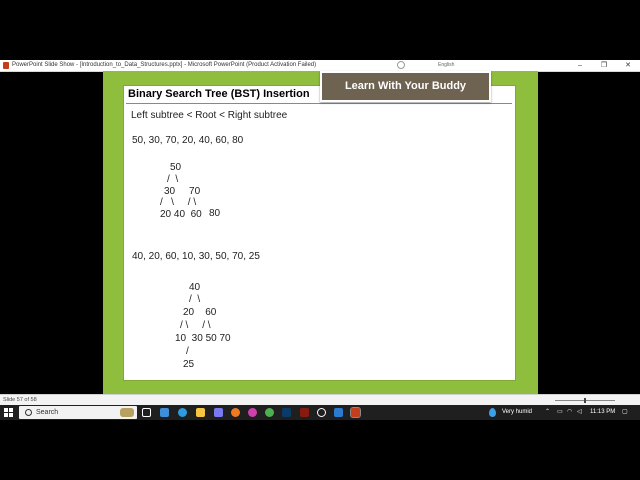 The height and width of the screenshot is (480, 640). What do you see at coordinates (195, 287) in the screenshot?
I see `tree2-root: 40` at bounding box center [195, 287].